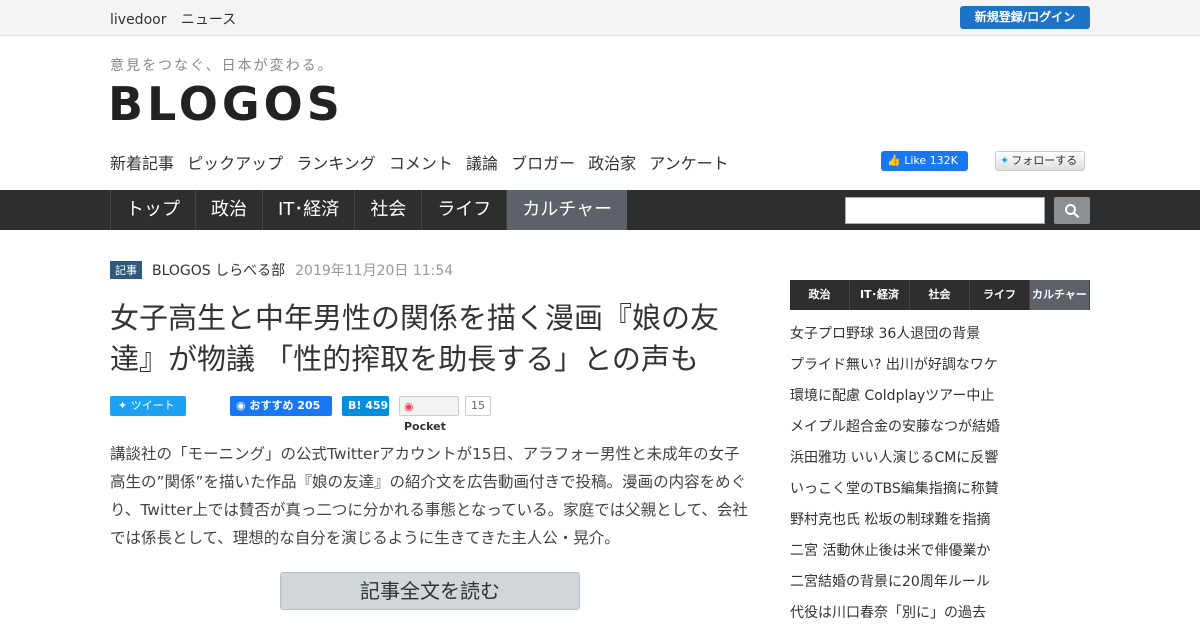  I want to click on nav-society: 社会, so click(387, 210).